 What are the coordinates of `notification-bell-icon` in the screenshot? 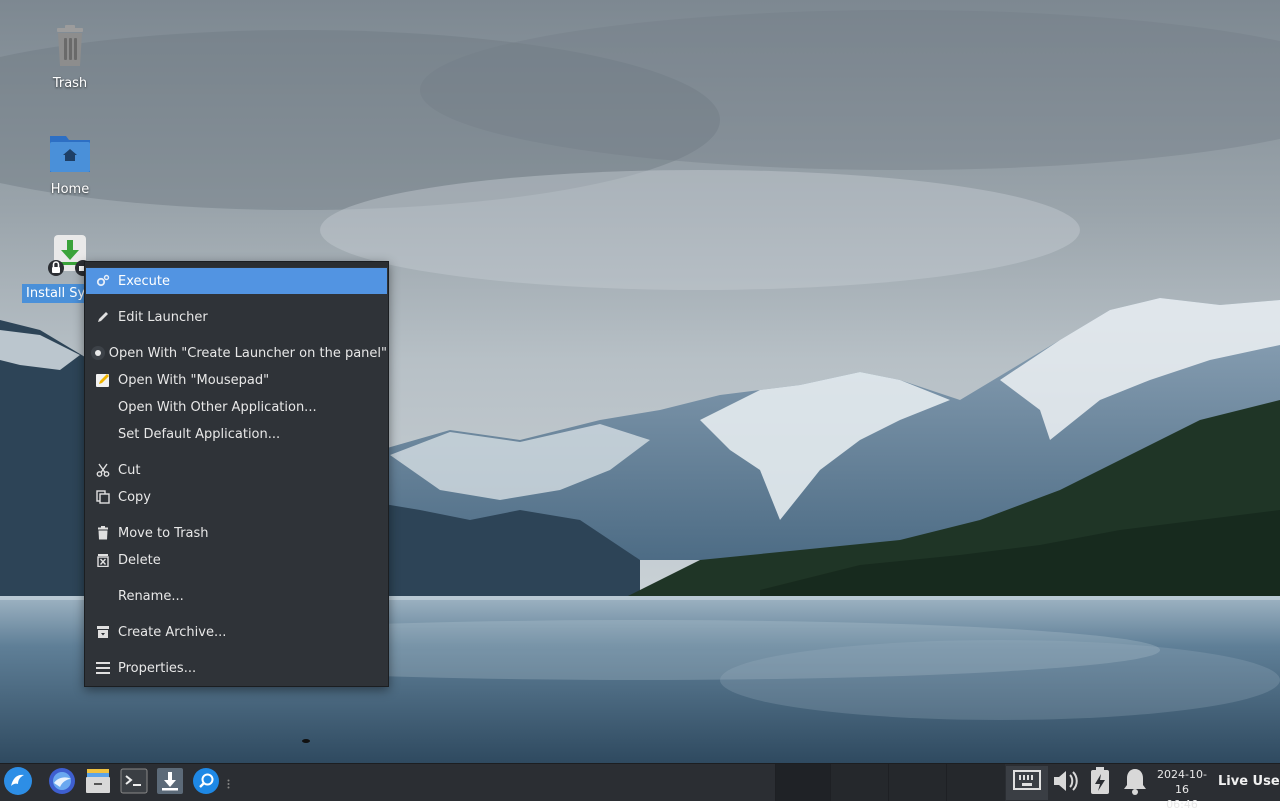 It's located at (1135, 783).